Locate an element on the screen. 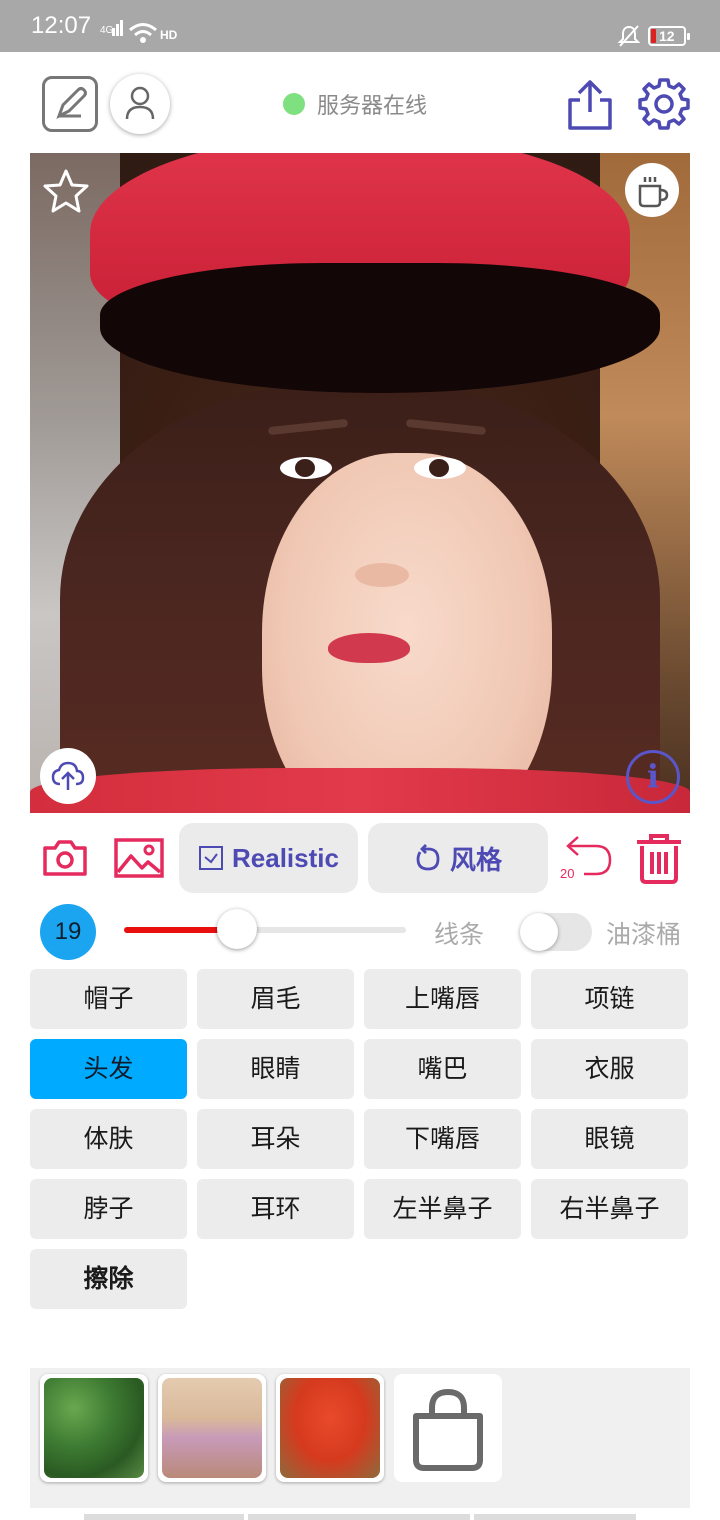 The width and height of the screenshot is (720, 1520). status-bar: 12:07 4G HD 12 is located at coordinates (360, 26).